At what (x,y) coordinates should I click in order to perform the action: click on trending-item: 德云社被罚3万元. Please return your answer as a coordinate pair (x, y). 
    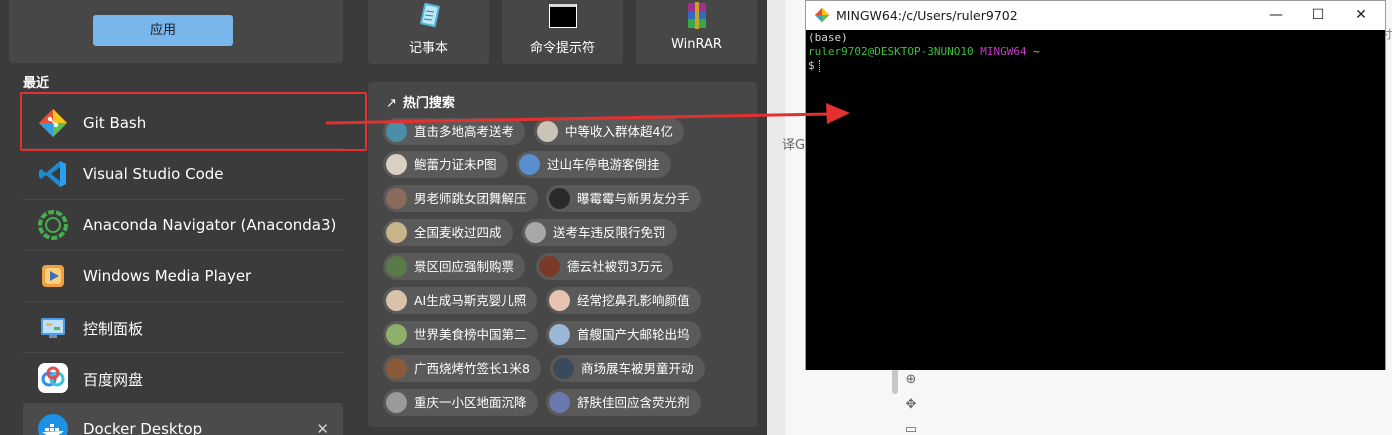
    Looking at the image, I should click on (605, 266).